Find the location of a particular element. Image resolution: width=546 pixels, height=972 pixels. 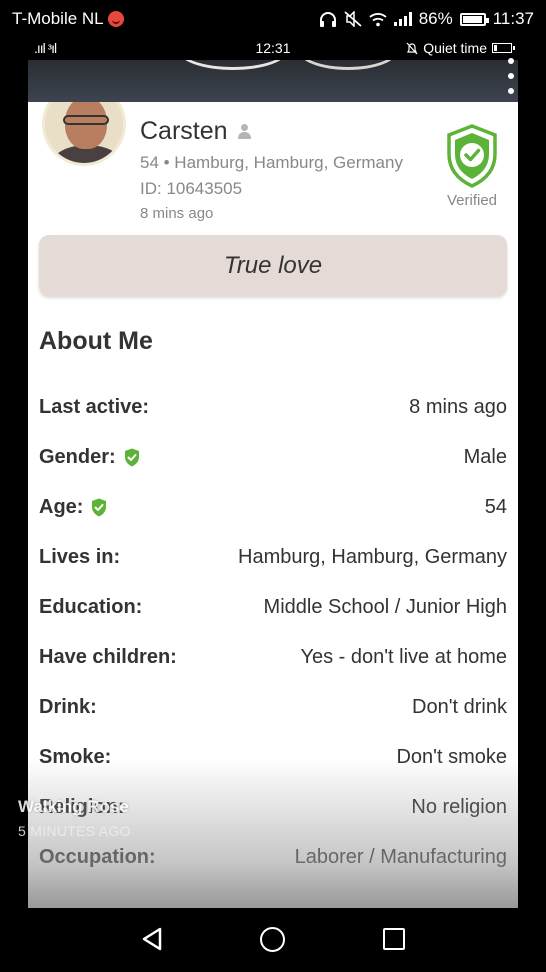

row-value: Don't smoke is located at coordinates (451, 756).